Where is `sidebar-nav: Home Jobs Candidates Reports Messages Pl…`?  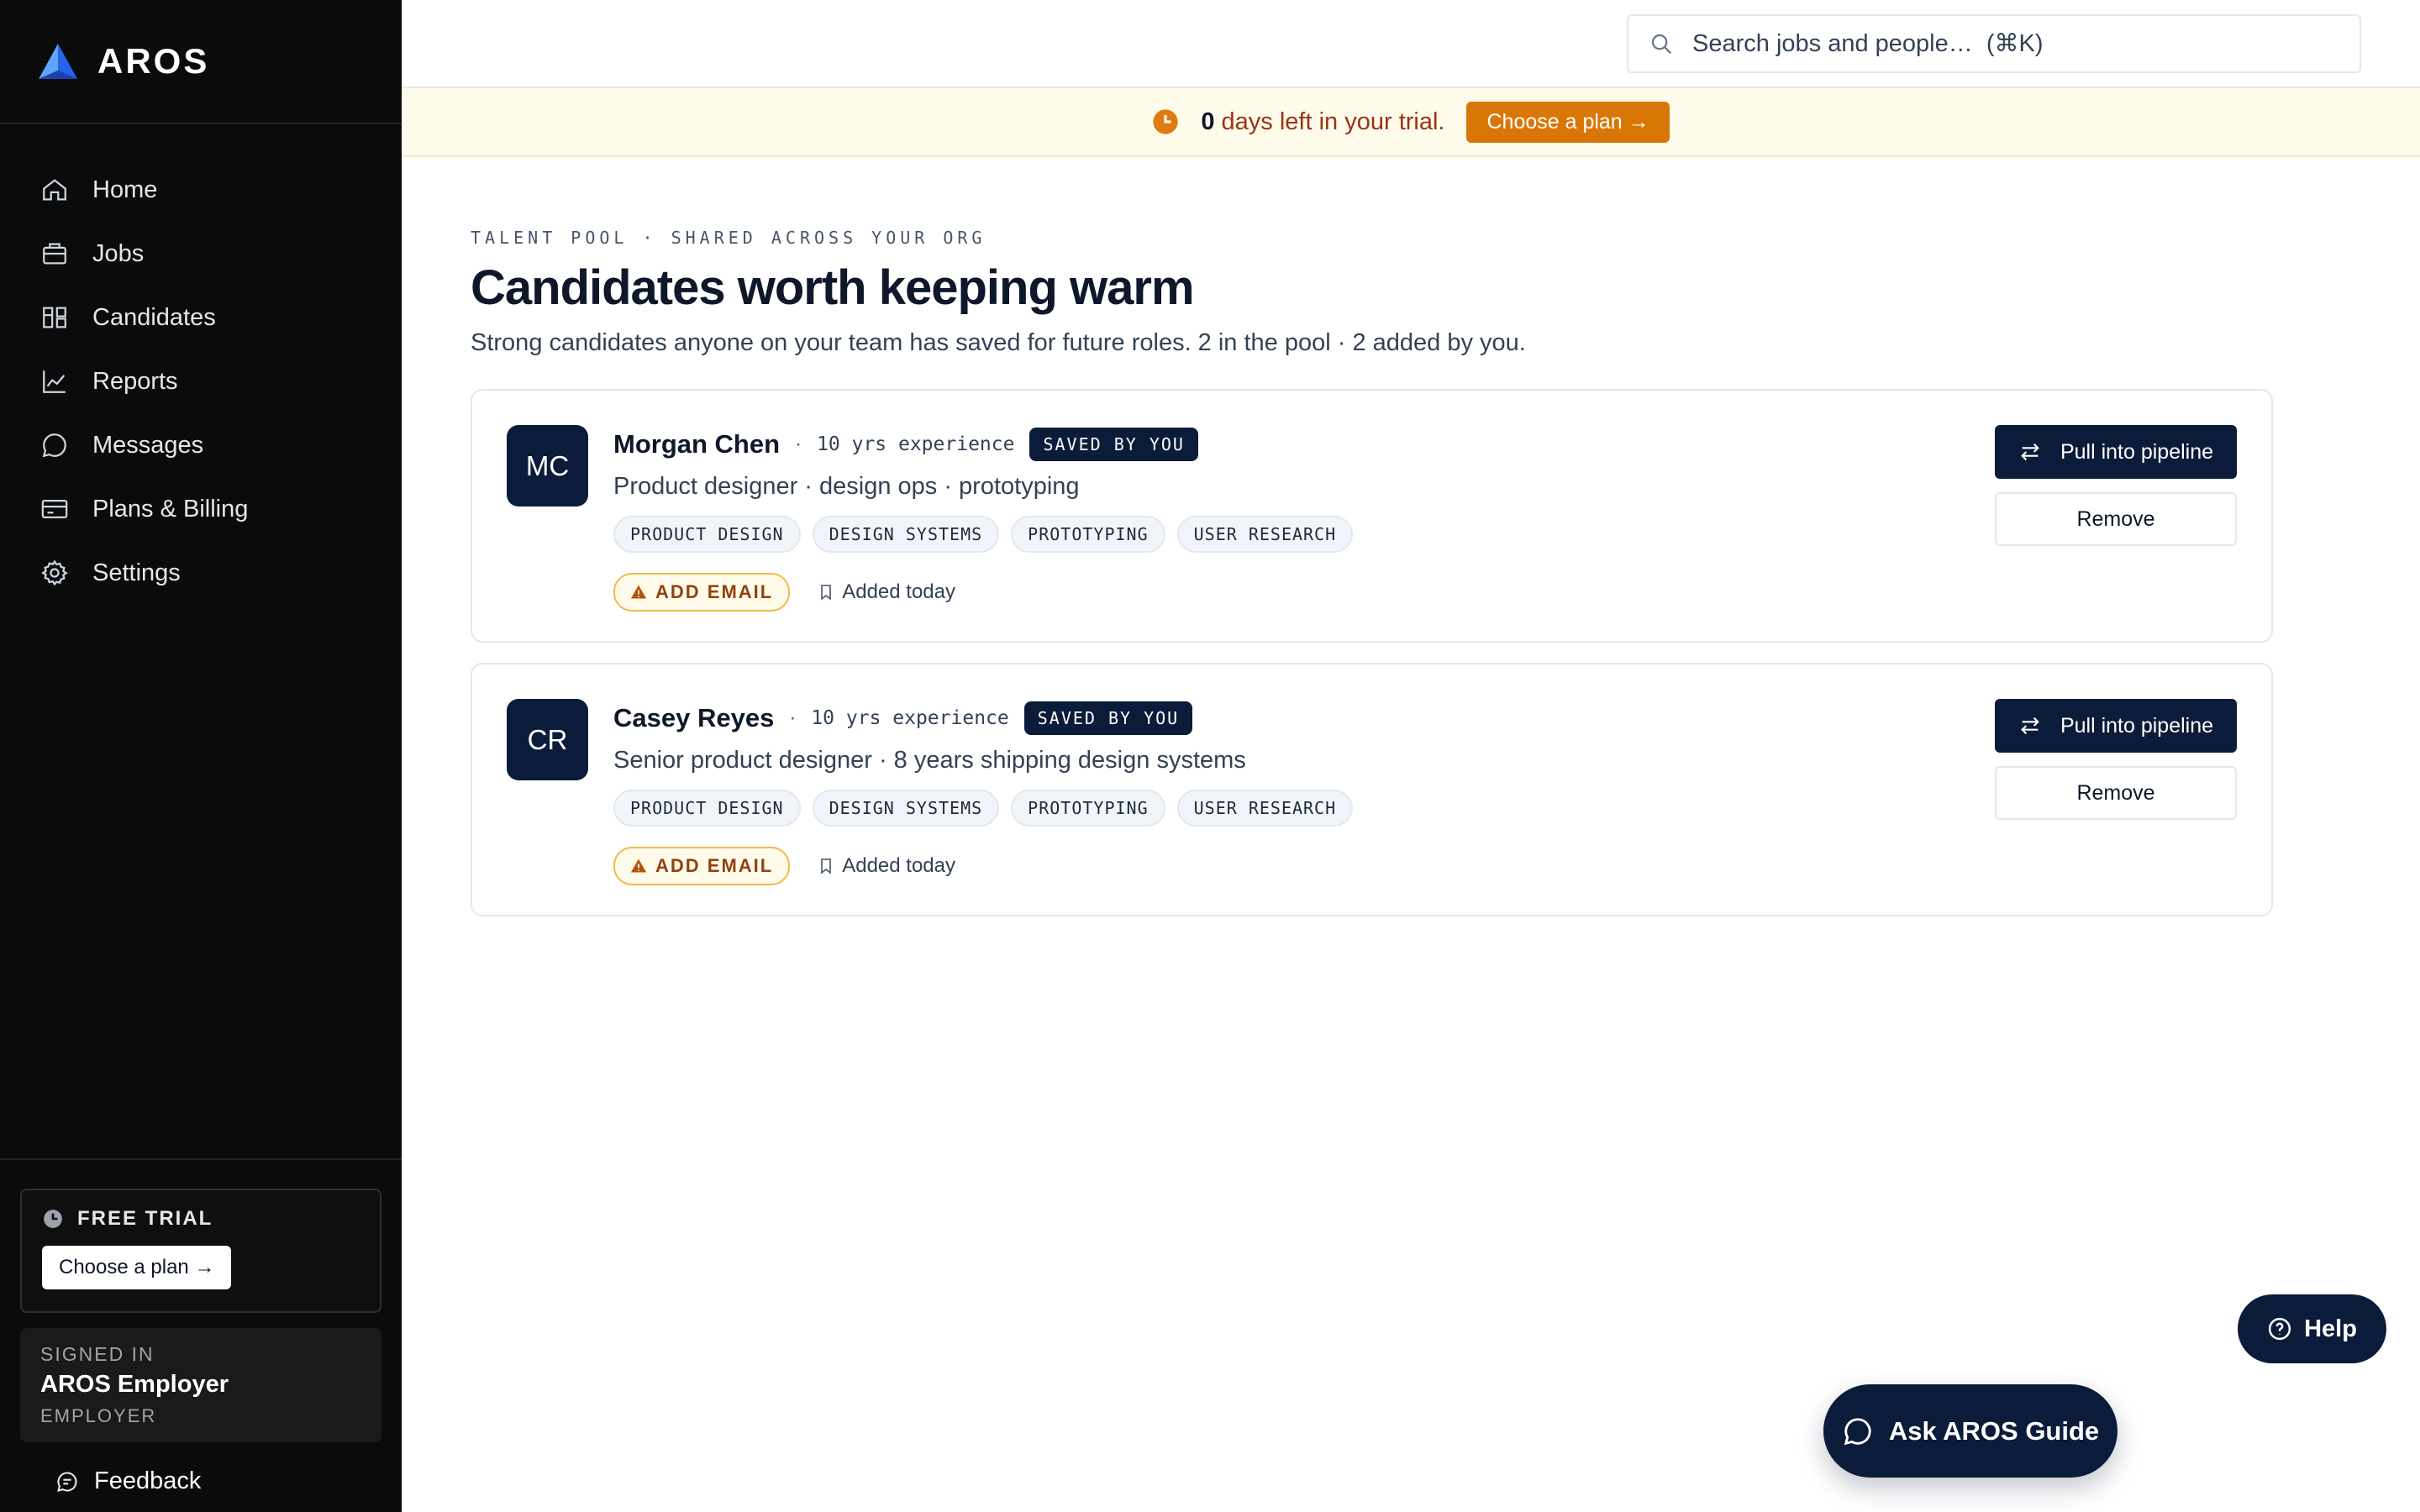 sidebar-nav: Home Jobs Candidates Reports Messages Pl… is located at coordinates (201, 364).